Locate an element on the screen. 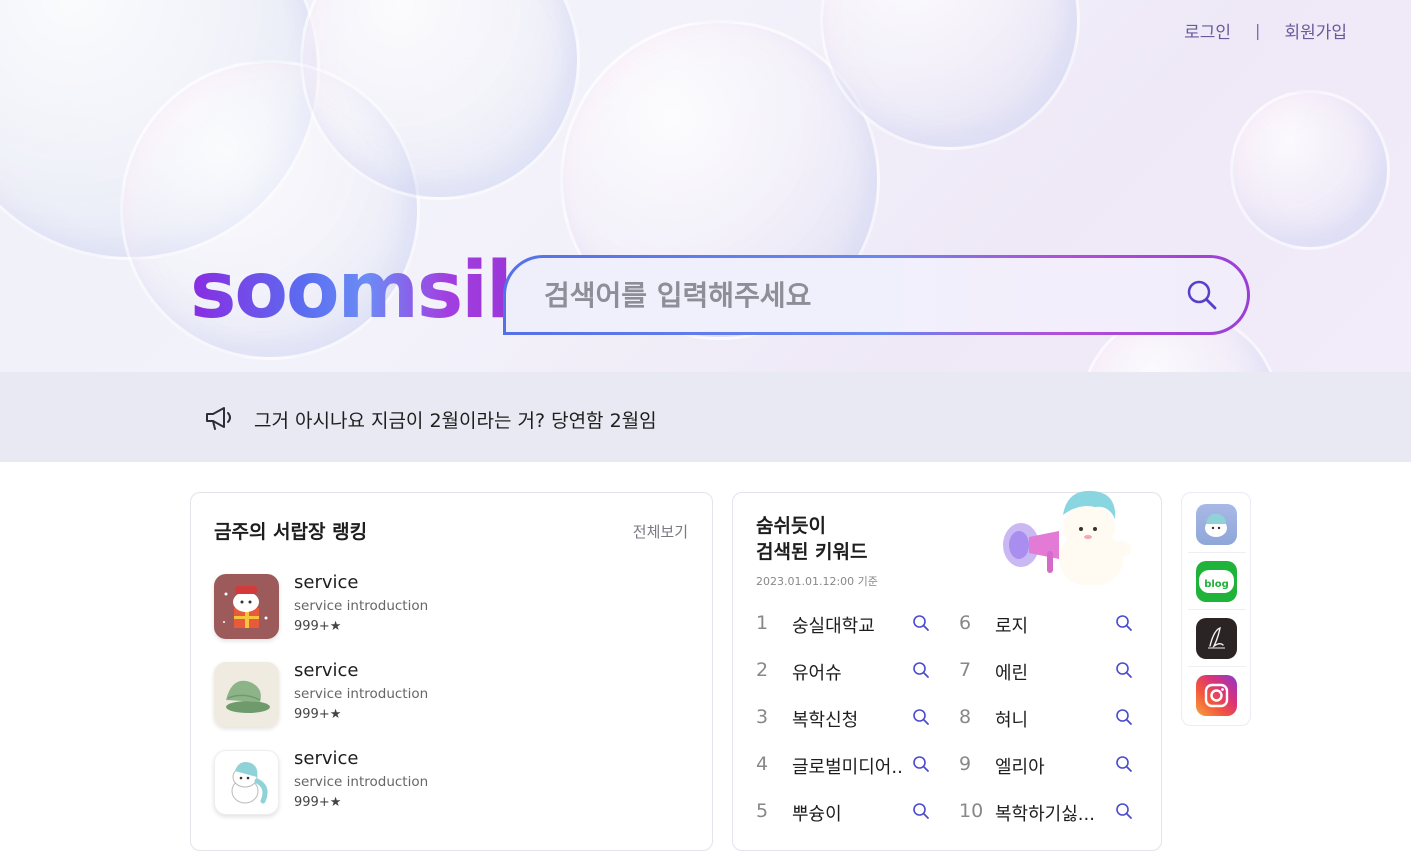 This screenshot has height=855, width=1411. ranking-title: 금주의 서랍장 랭킹 is located at coordinates (291, 532).